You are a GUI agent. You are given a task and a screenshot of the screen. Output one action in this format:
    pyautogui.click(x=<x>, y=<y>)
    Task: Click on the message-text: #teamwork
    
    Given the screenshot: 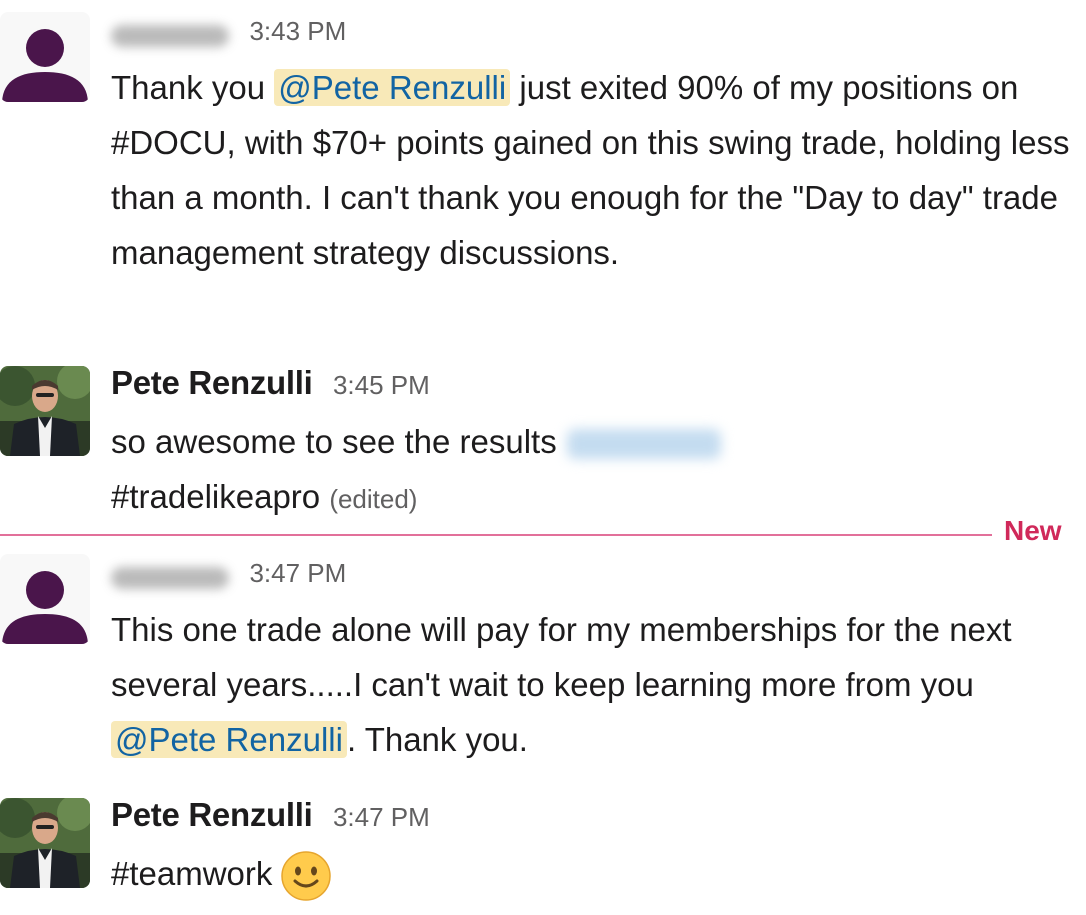 What is the action you would take?
    pyautogui.click(x=591, y=874)
    